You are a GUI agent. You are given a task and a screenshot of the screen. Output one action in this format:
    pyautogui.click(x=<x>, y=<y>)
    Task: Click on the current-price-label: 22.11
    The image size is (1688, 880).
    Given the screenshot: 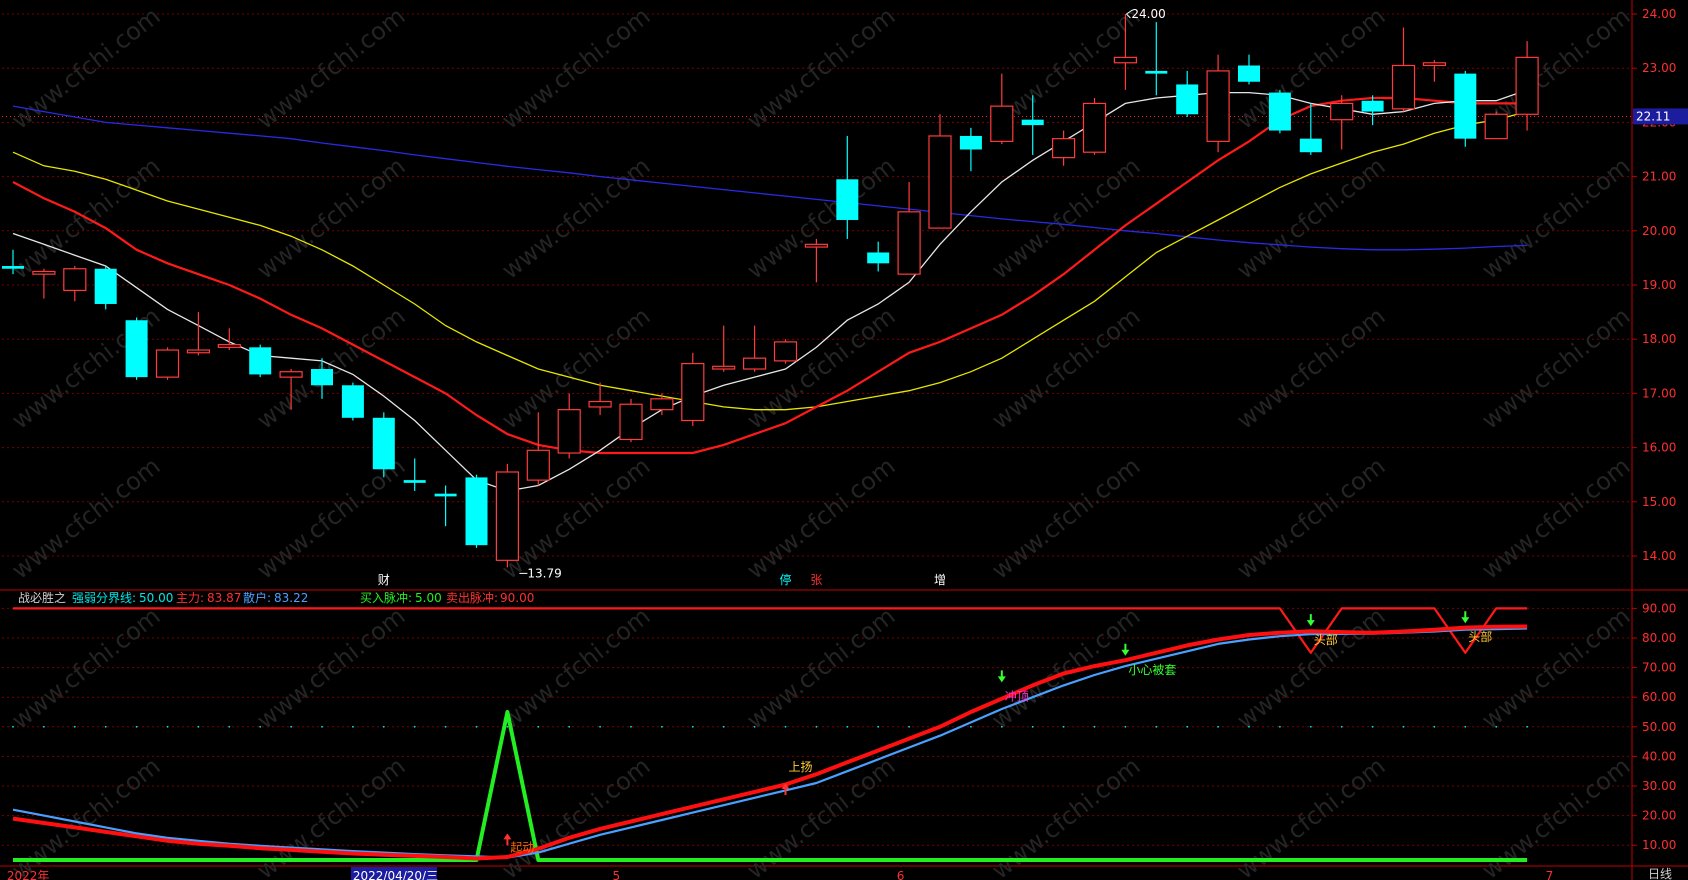 What is the action you would take?
    pyautogui.click(x=1653, y=116)
    